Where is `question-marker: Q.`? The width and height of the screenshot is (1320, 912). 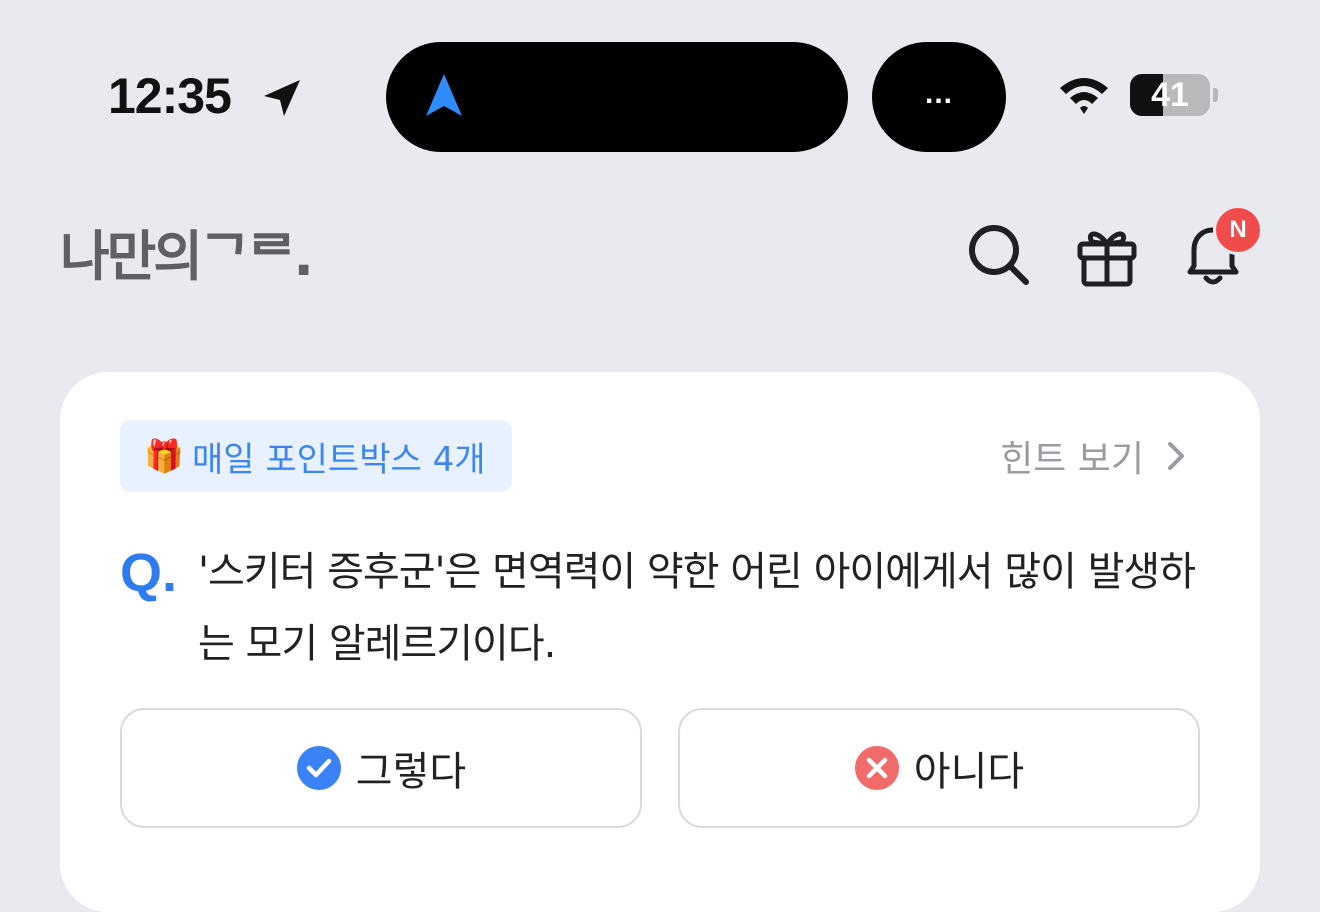 question-marker: Q. is located at coordinates (149, 573).